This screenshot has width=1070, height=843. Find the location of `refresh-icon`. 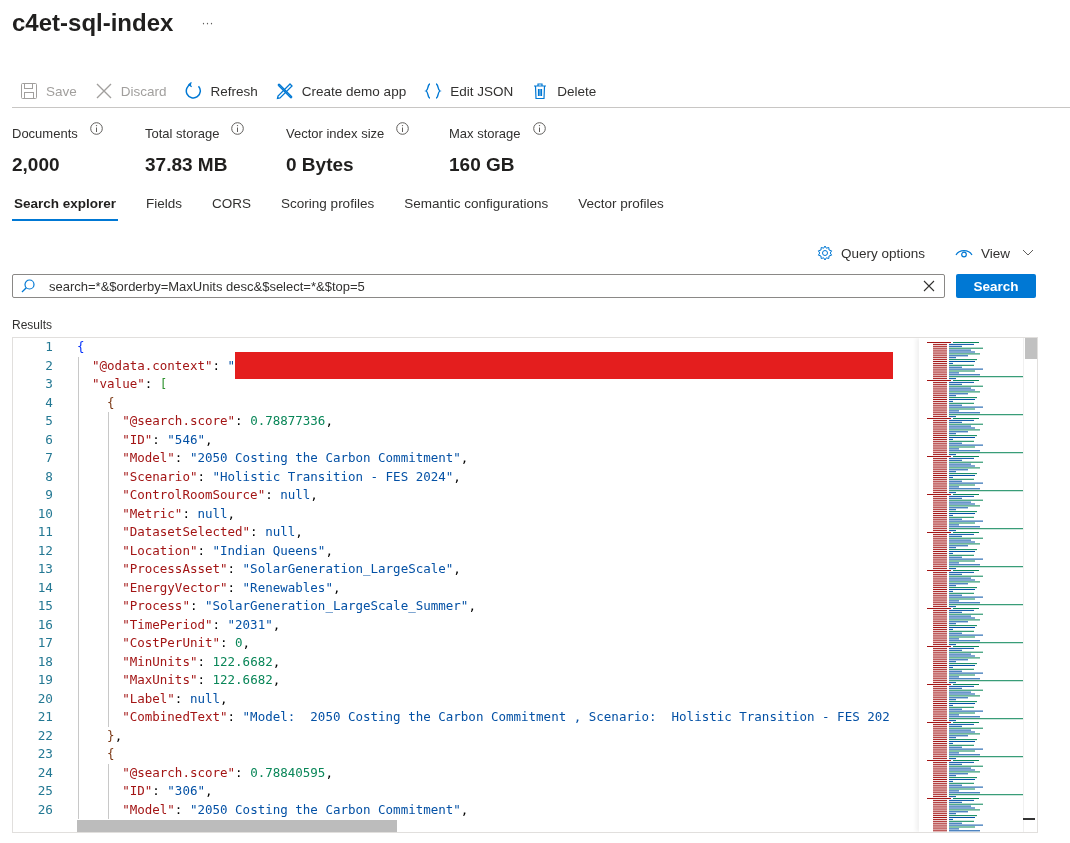

refresh-icon is located at coordinates (193, 91).